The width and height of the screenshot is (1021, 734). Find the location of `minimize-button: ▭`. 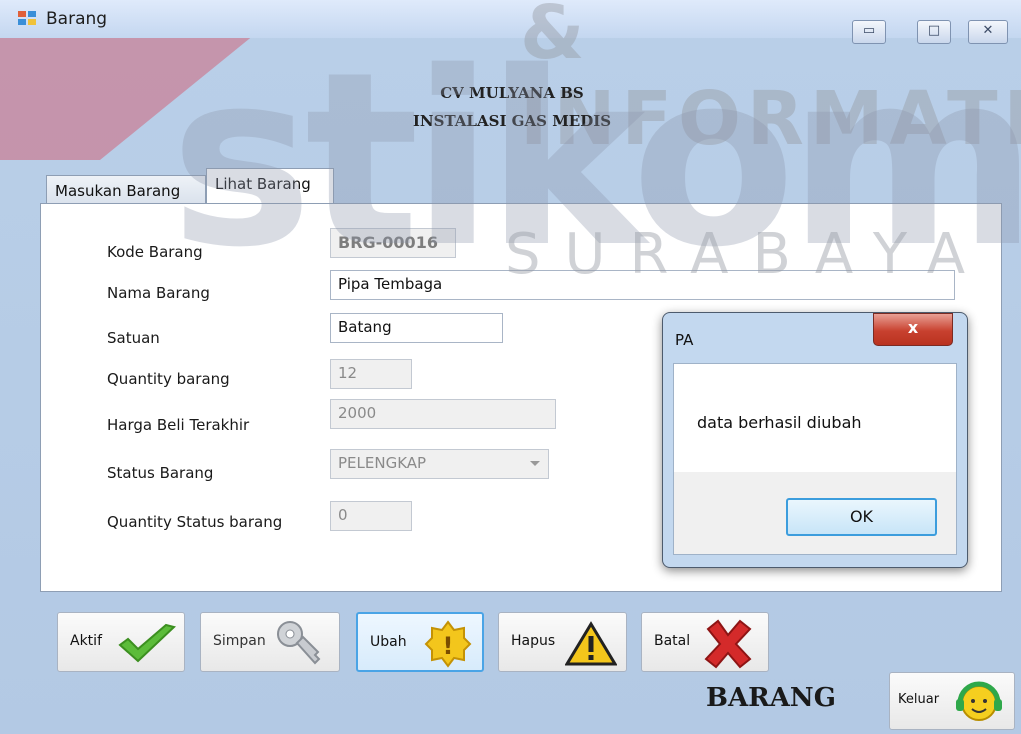

minimize-button: ▭ is located at coordinates (869, 32).